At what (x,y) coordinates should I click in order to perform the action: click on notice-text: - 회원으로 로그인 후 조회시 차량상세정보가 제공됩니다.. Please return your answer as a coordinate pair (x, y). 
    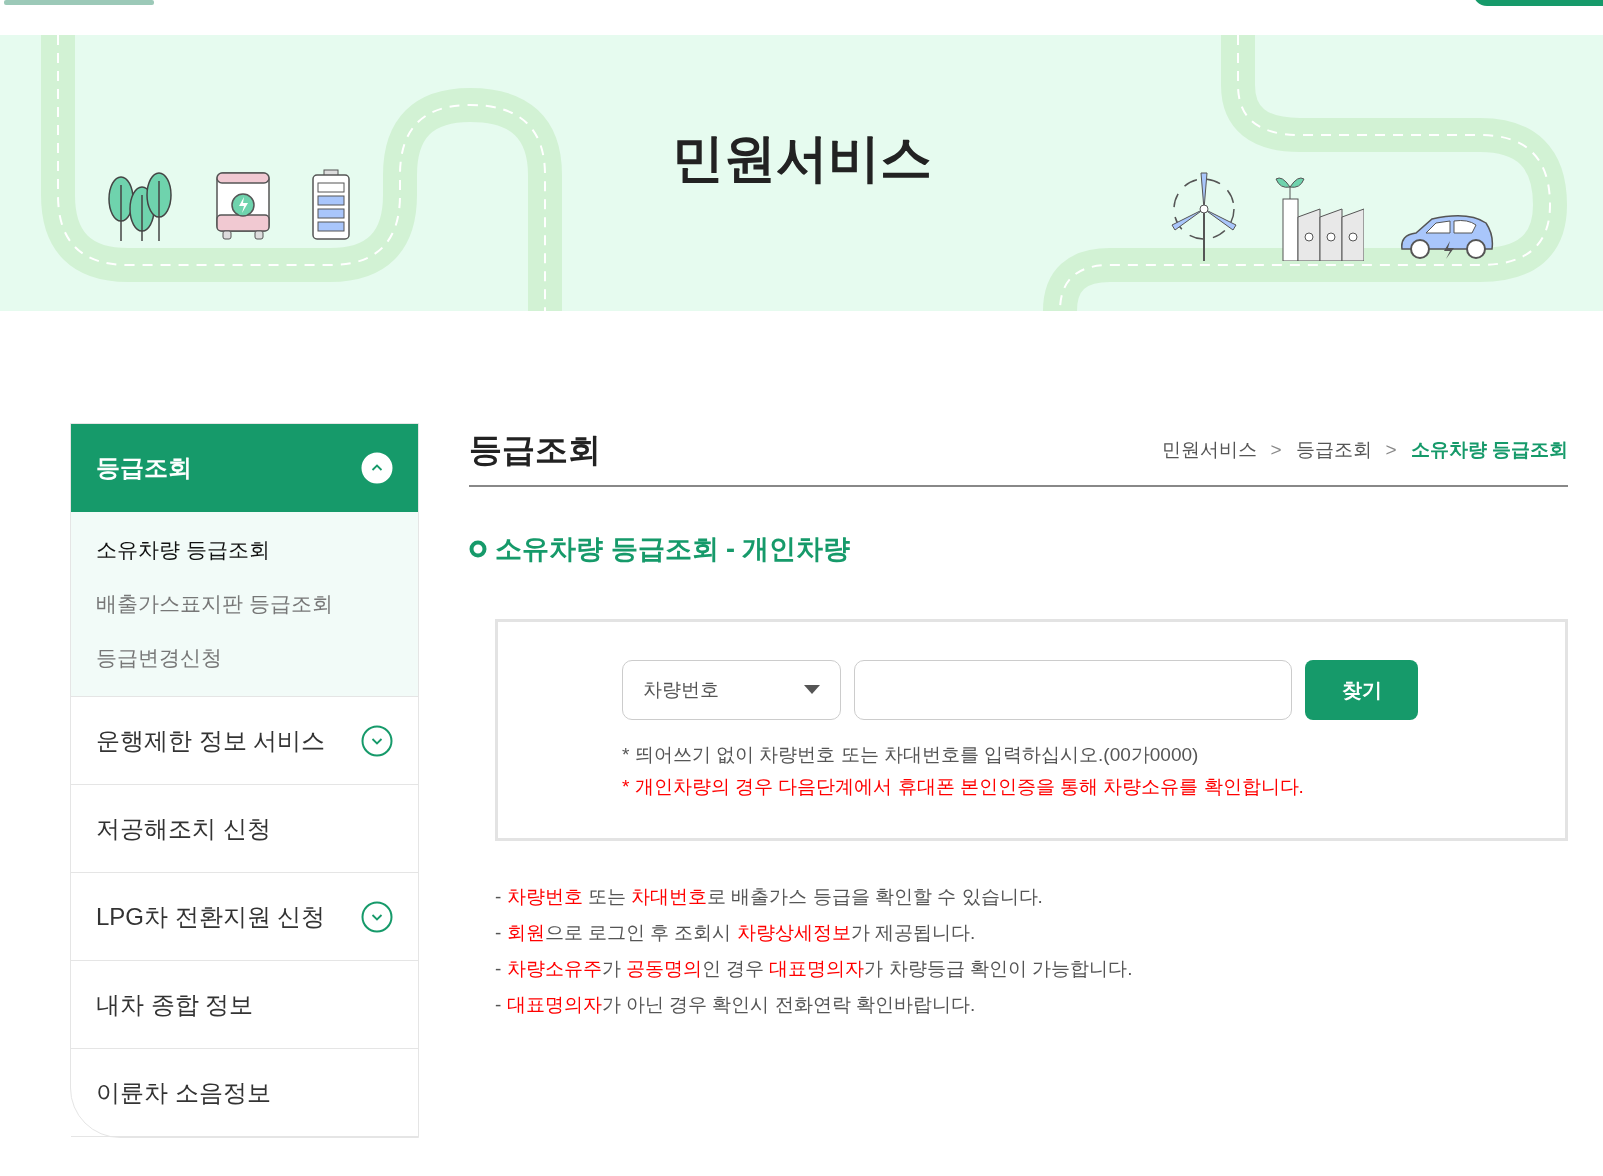
    Looking at the image, I should click on (736, 933).